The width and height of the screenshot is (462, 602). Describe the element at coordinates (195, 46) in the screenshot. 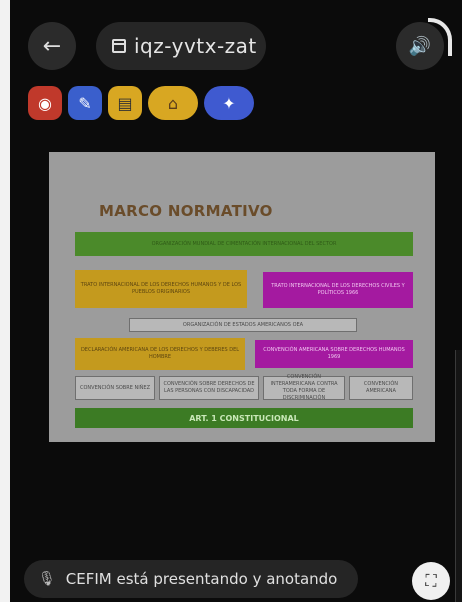

I see `meeting-code: iqz-yvtx-zat` at that location.